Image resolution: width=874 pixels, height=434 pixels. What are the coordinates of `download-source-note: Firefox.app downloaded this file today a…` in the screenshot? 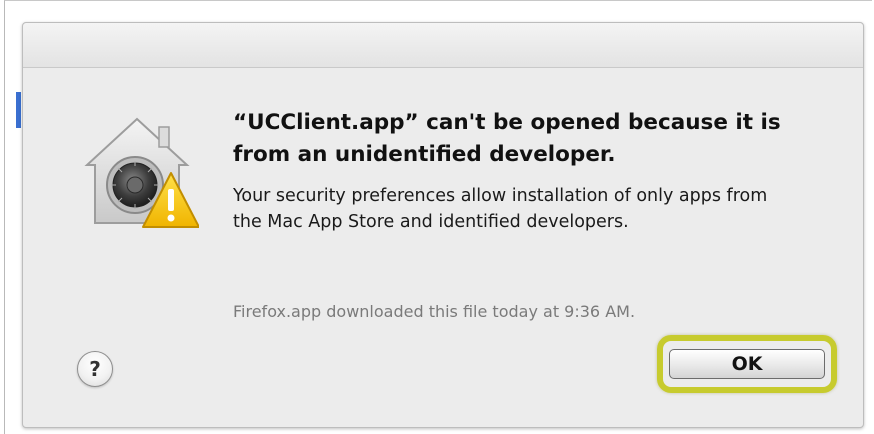 It's located at (434, 311).